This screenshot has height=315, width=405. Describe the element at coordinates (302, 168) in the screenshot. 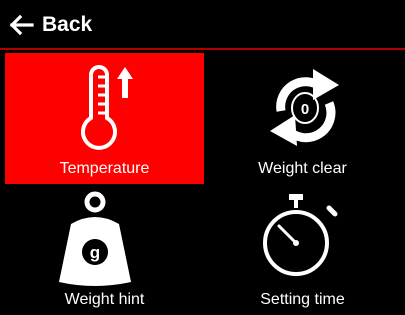

I see `tile-label-weight-clear: Weight clear` at that location.